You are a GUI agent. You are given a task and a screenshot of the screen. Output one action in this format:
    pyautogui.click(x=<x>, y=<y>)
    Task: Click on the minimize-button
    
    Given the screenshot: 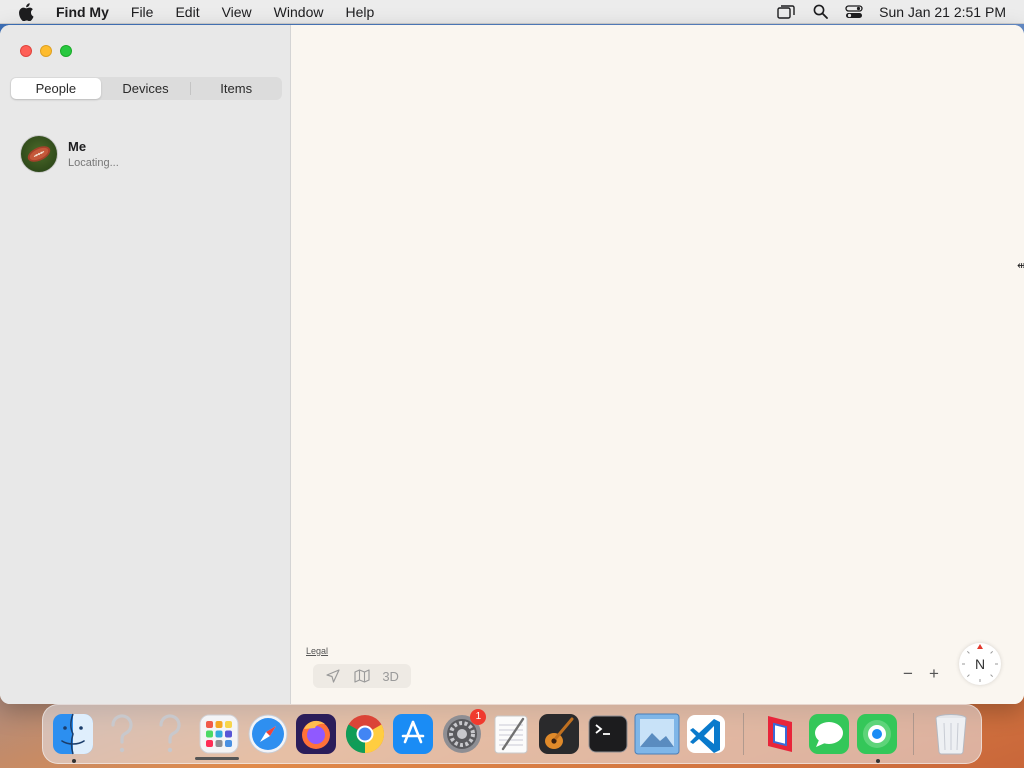 What is the action you would take?
    pyautogui.click(x=46, y=51)
    